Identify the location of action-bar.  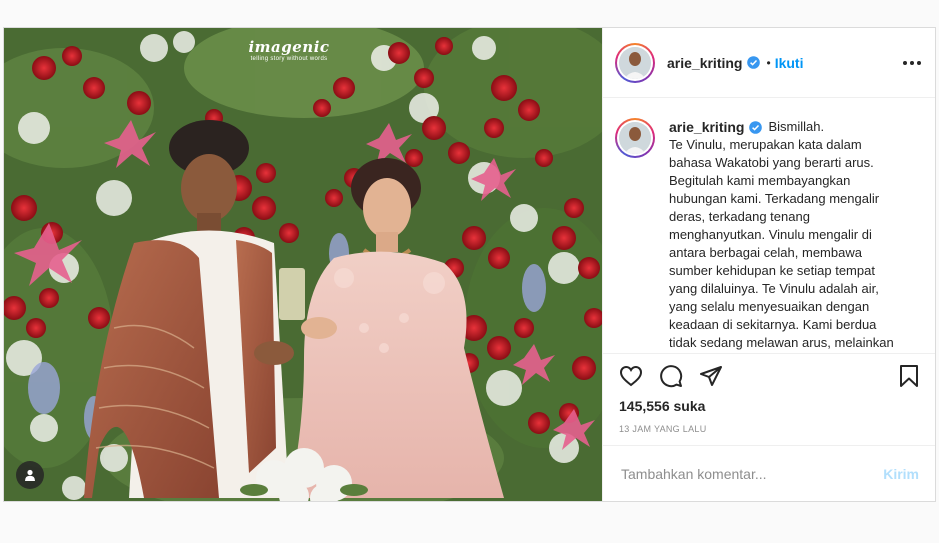
(769, 370).